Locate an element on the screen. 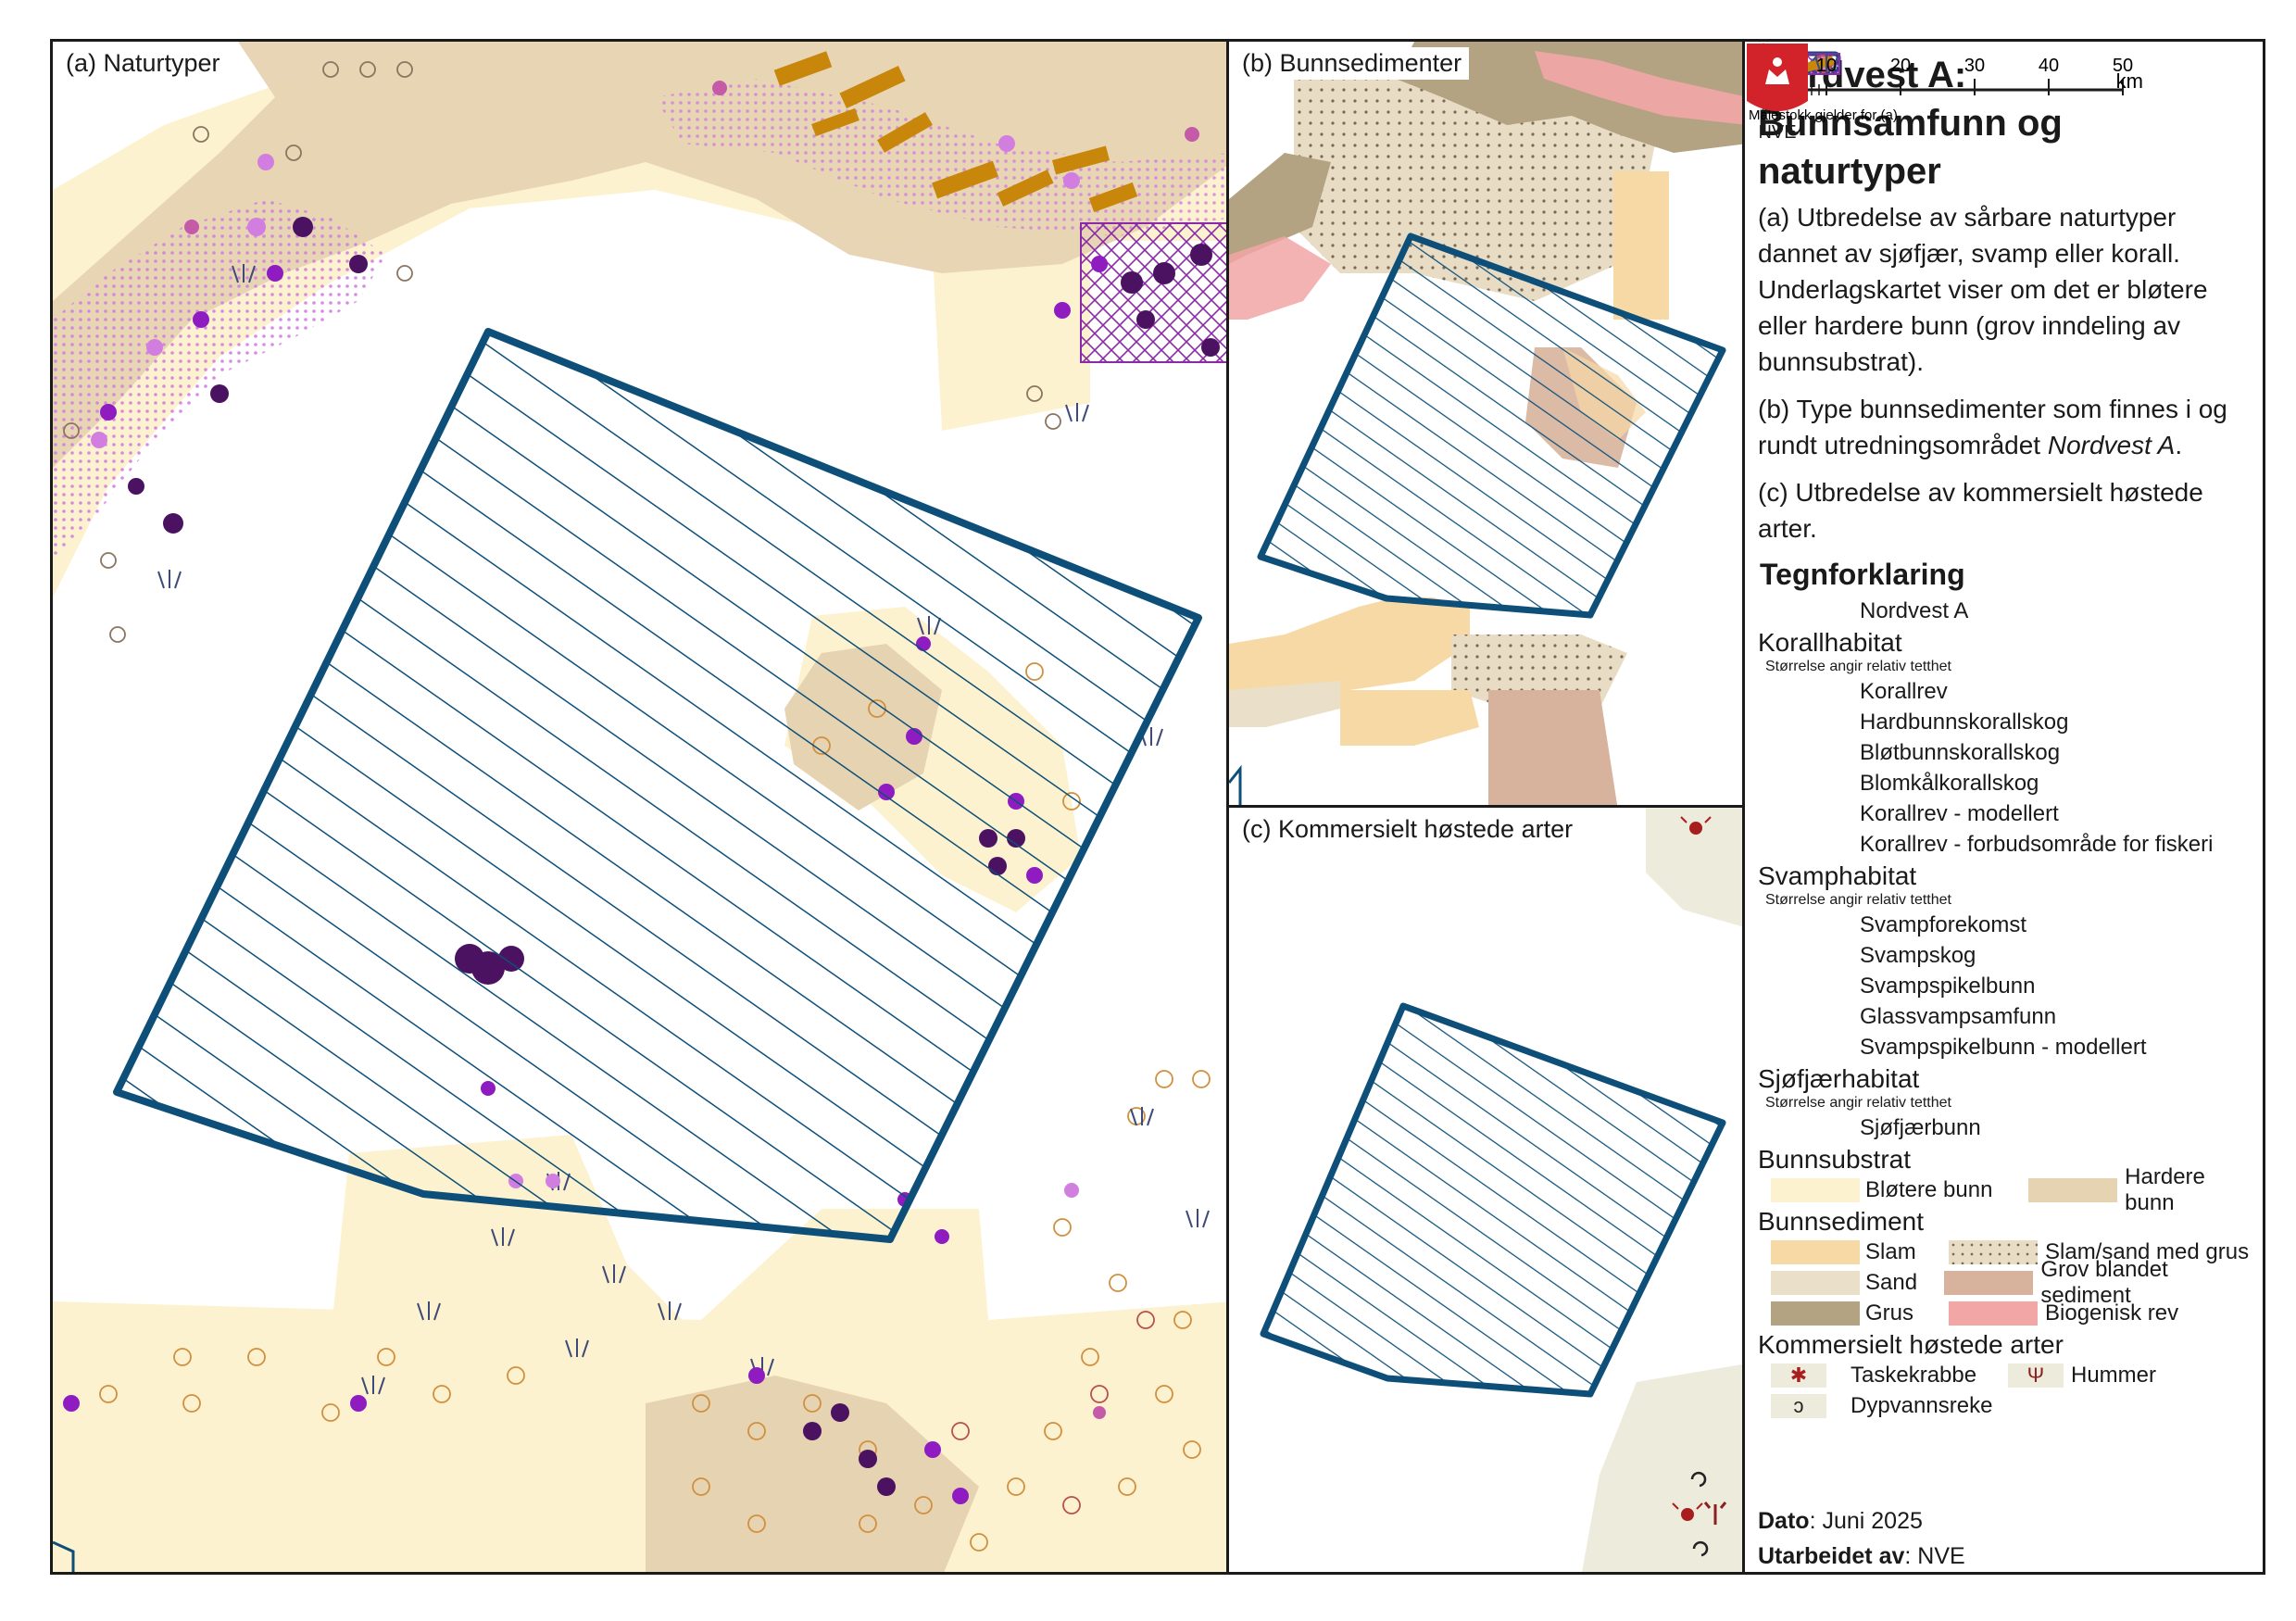  neighbor-area-edge-b is located at coordinates (1235, 784).